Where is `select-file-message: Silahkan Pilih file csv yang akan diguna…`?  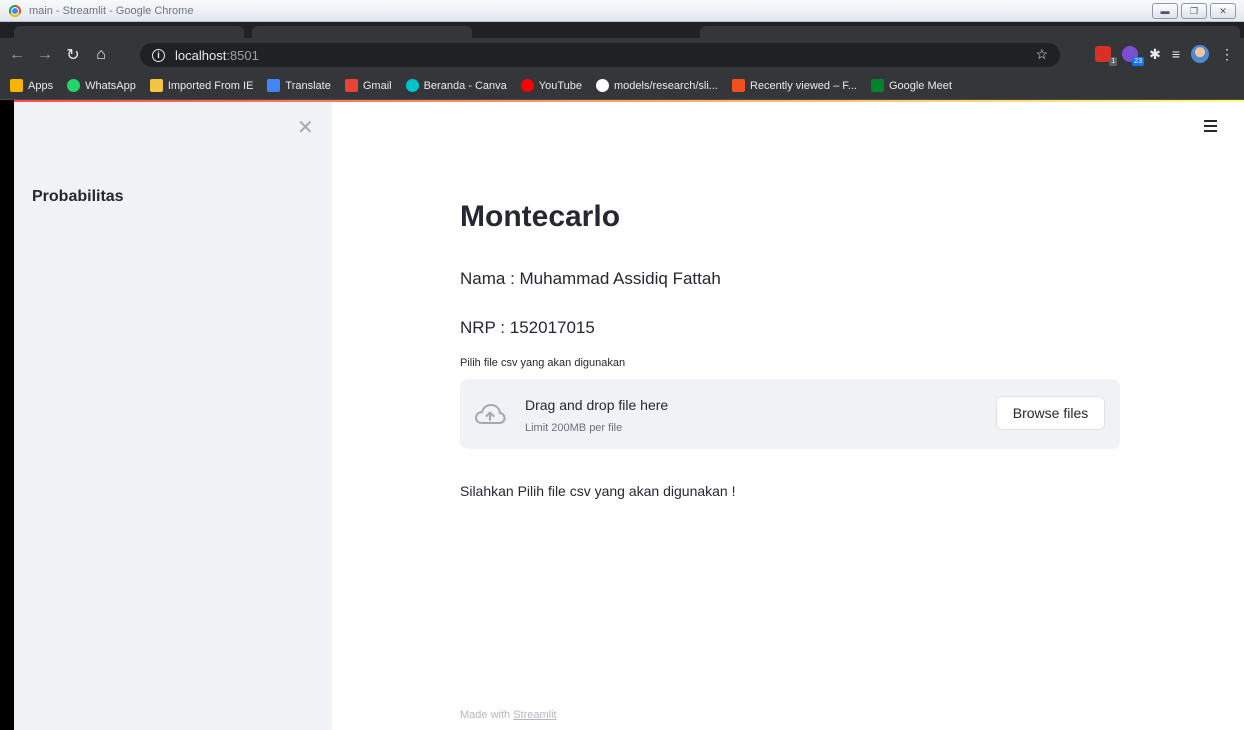
select-file-message: Silahkan Pilih file csv yang akan diguna… is located at coordinates (598, 491).